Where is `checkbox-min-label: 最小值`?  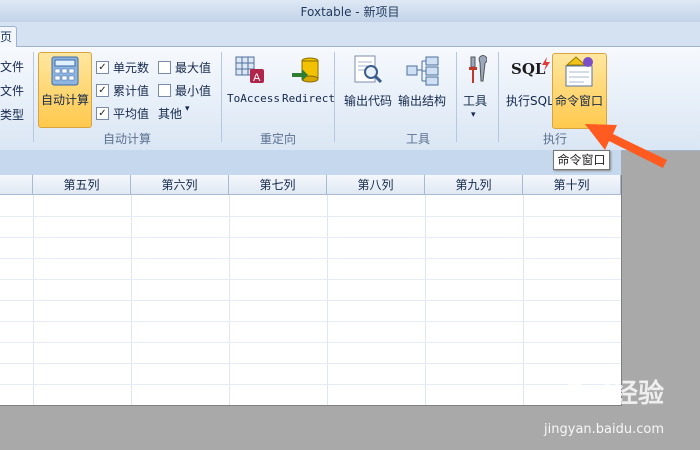 checkbox-min-label: 最小值 is located at coordinates (193, 91).